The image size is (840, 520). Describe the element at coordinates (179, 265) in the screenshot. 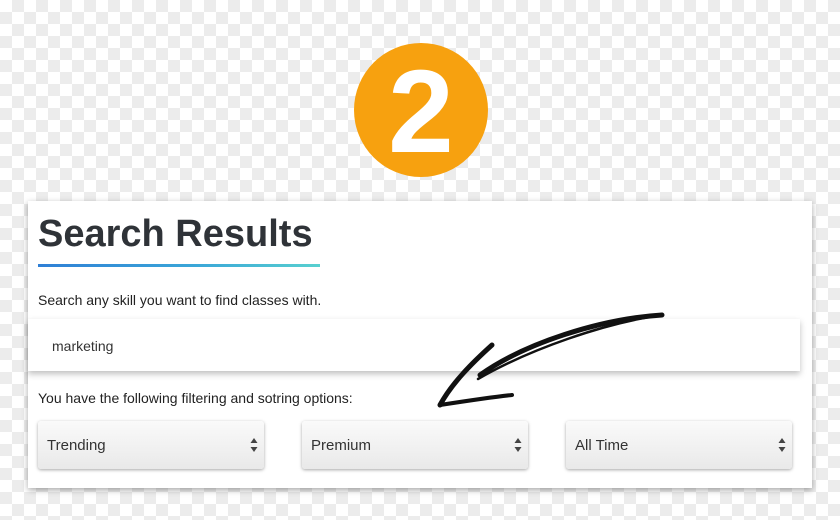

I see `title-underline` at that location.